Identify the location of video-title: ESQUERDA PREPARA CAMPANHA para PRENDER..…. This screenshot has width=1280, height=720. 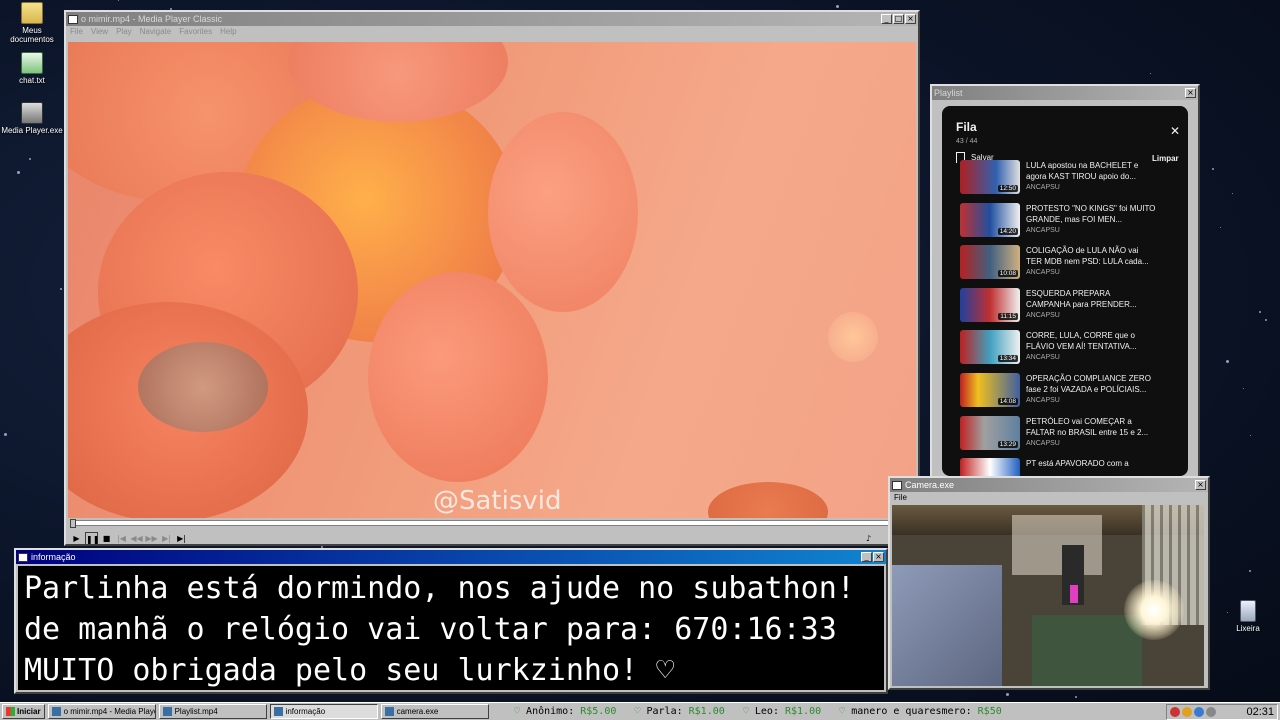
(1091, 299).